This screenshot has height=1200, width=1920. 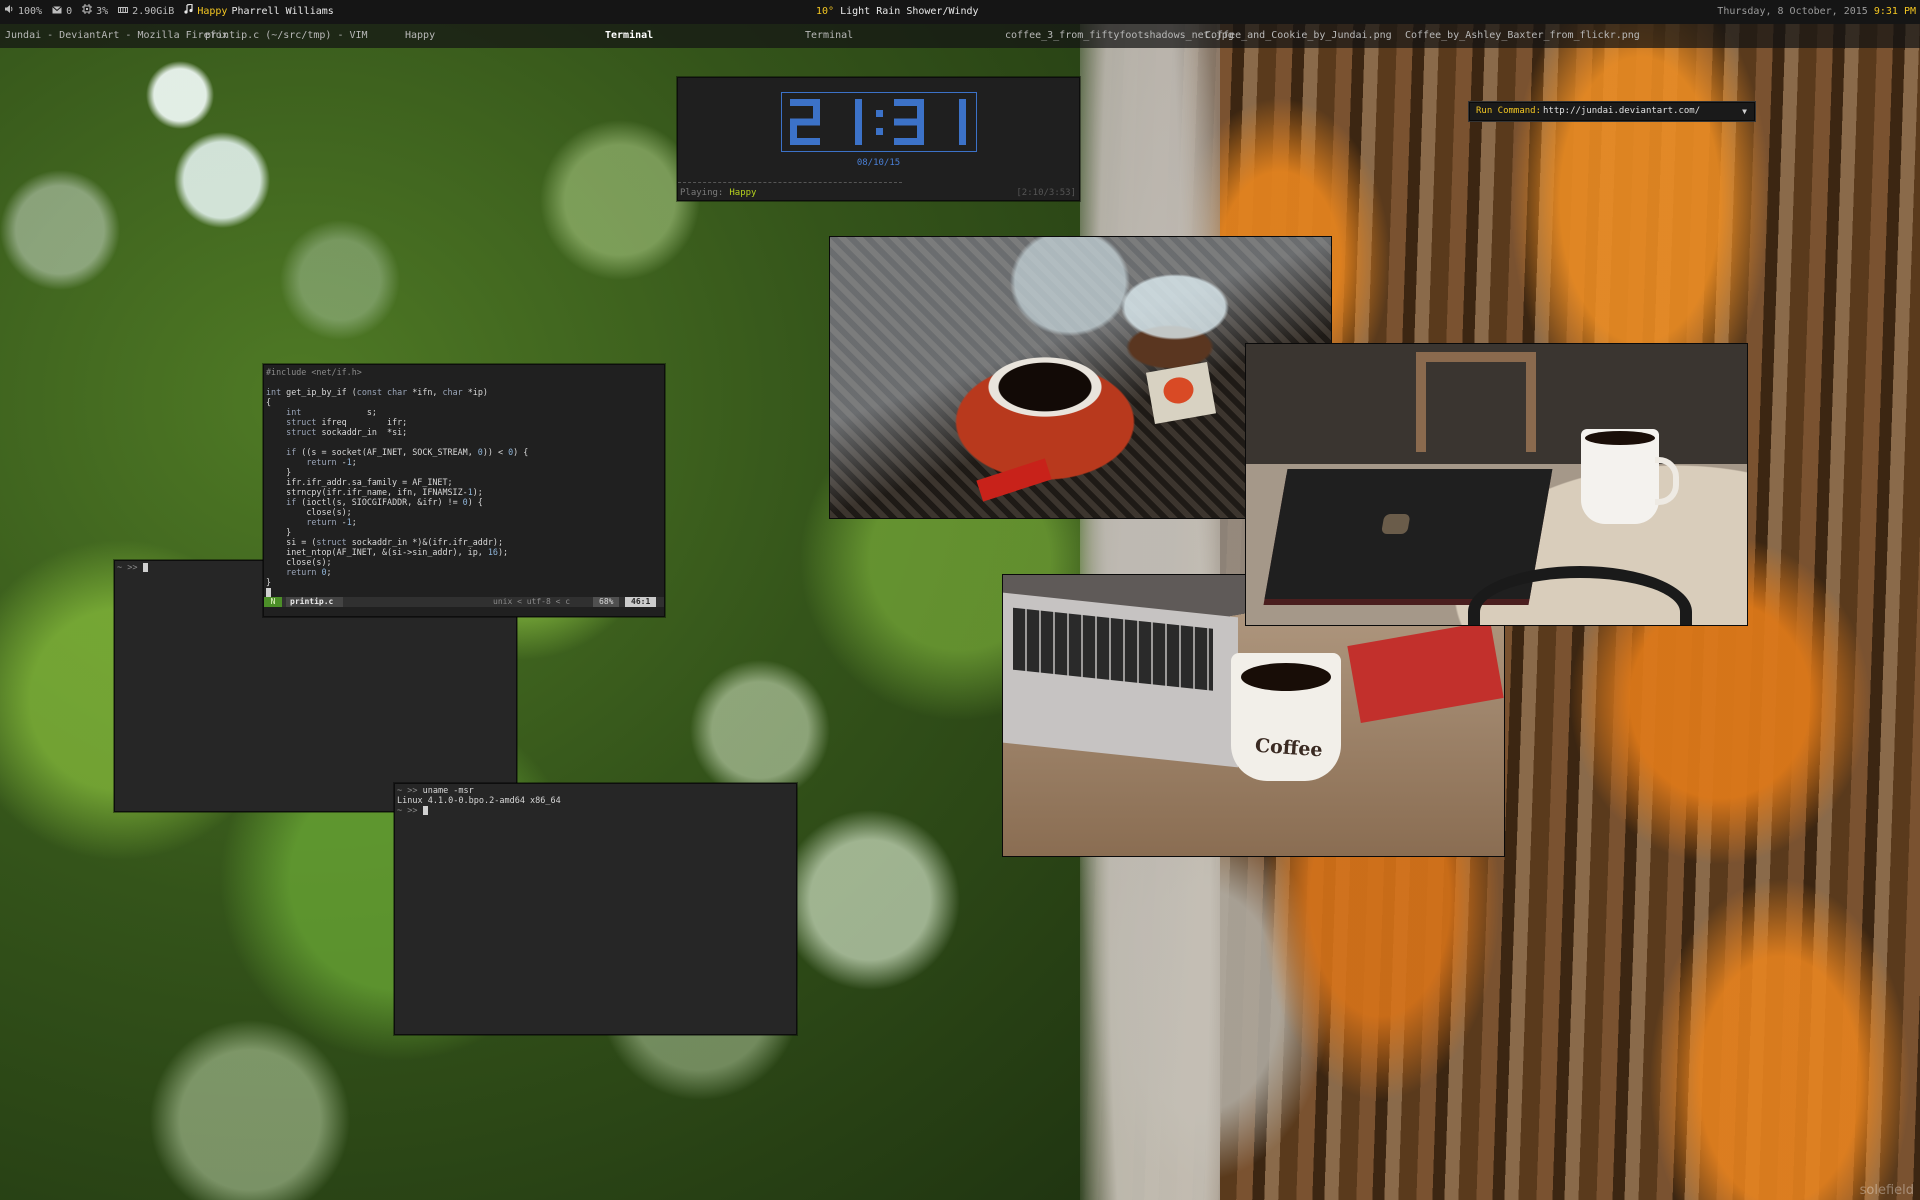 I want to click on task-image-coffee-cookie: Coffee_and_Cookie_by_Jundai.png, so click(x=1298, y=36).